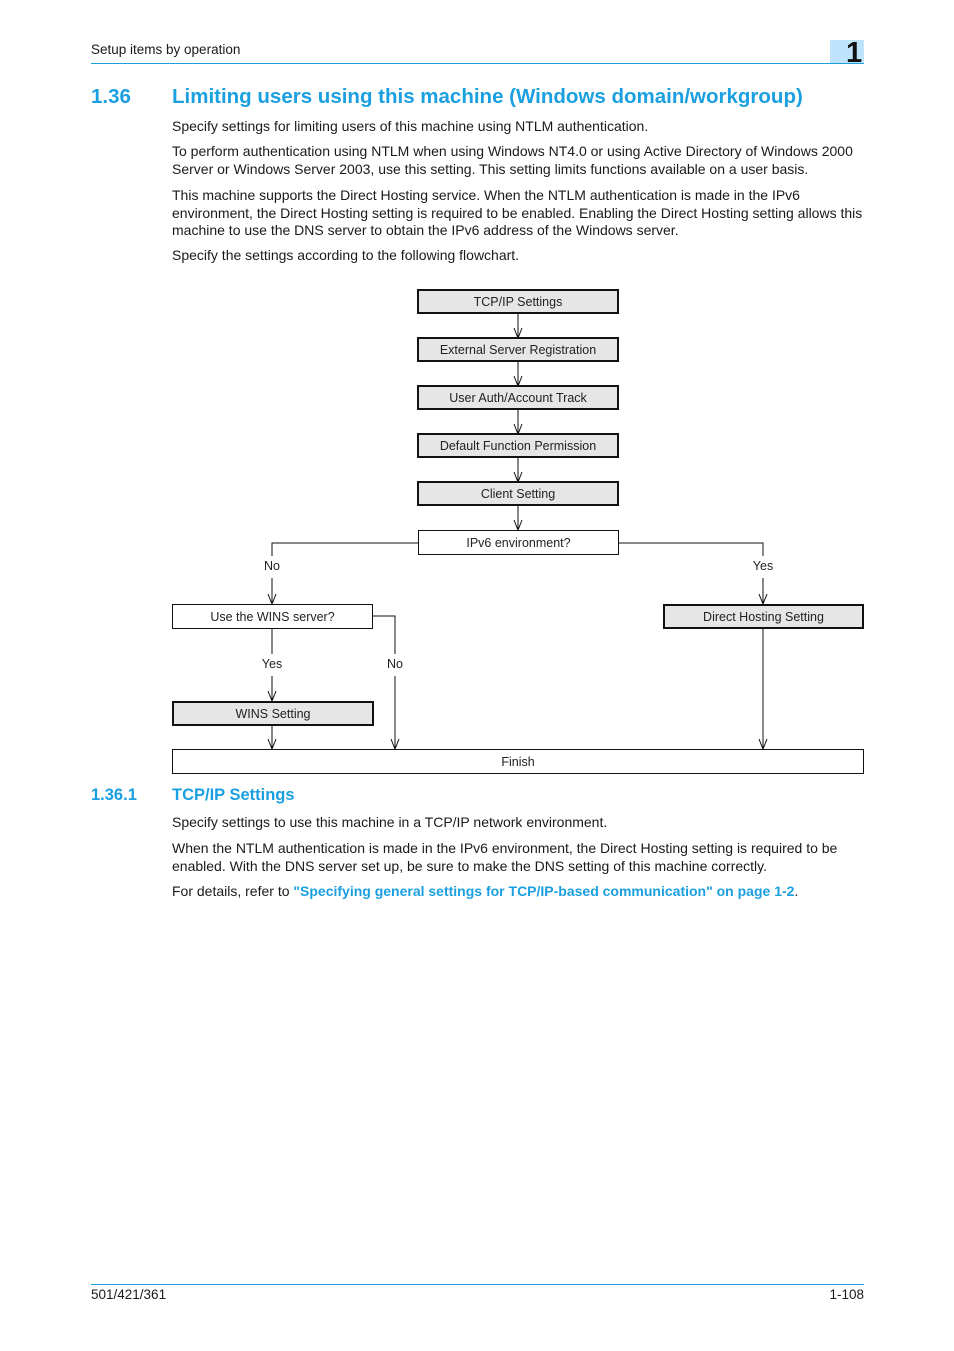 Image resolution: width=954 pixels, height=1351 pixels. I want to click on flow-step-external-server: External Server Registration, so click(518, 349).